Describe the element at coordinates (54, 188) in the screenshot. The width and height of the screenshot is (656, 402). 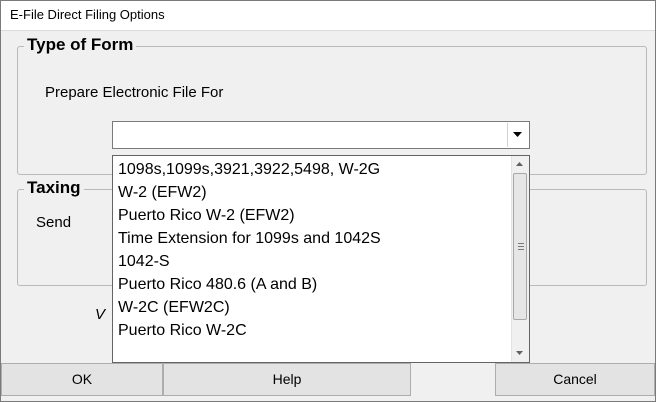
I see `taxing-legend: Taxing` at that location.